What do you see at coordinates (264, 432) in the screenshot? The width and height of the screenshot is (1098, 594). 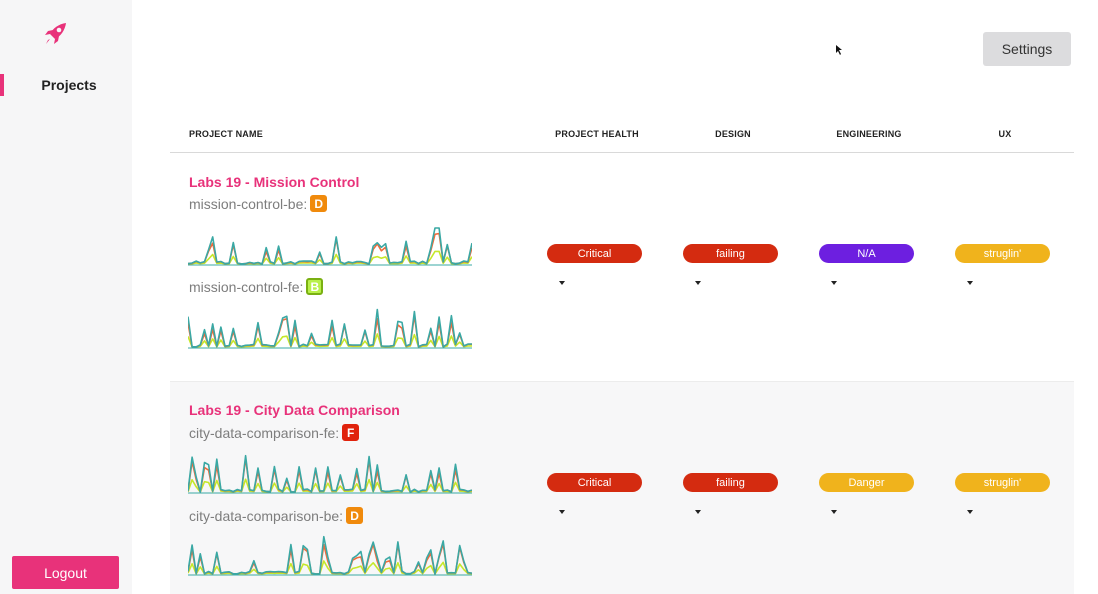 I see `repo-name: city-data-comparison-fe:` at bounding box center [264, 432].